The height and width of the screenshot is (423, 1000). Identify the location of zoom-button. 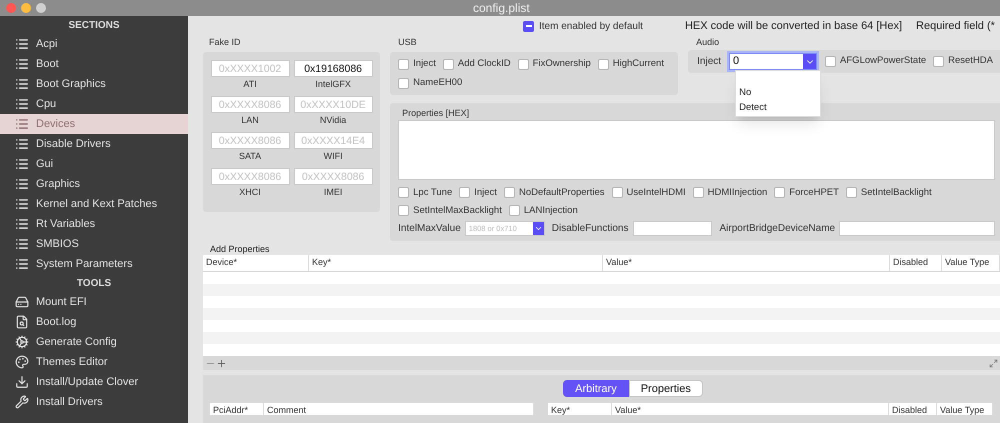
(41, 8).